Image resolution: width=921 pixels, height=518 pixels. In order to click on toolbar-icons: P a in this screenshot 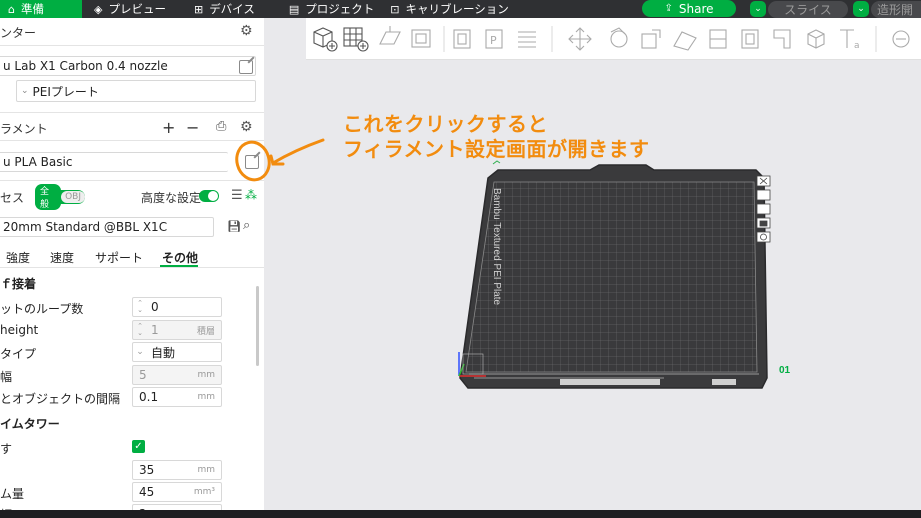, I will do `click(611, 39)`.